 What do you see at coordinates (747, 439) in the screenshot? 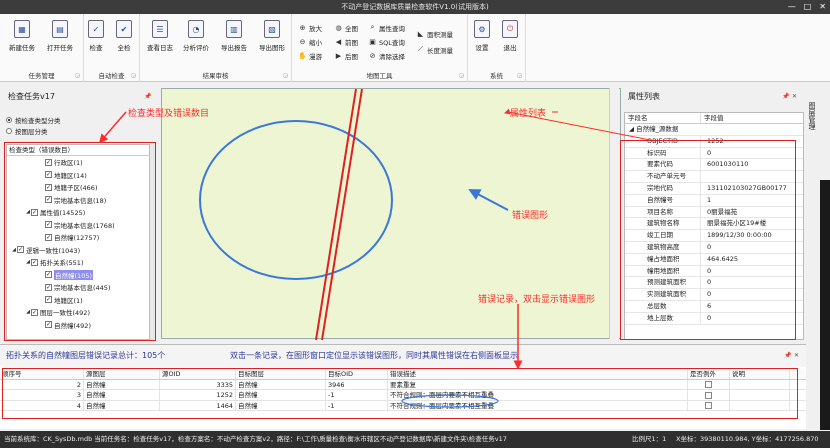
I see `status-coords: X坐标：39380110.984, Y坐标：4177256.870` at bounding box center [747, 439].